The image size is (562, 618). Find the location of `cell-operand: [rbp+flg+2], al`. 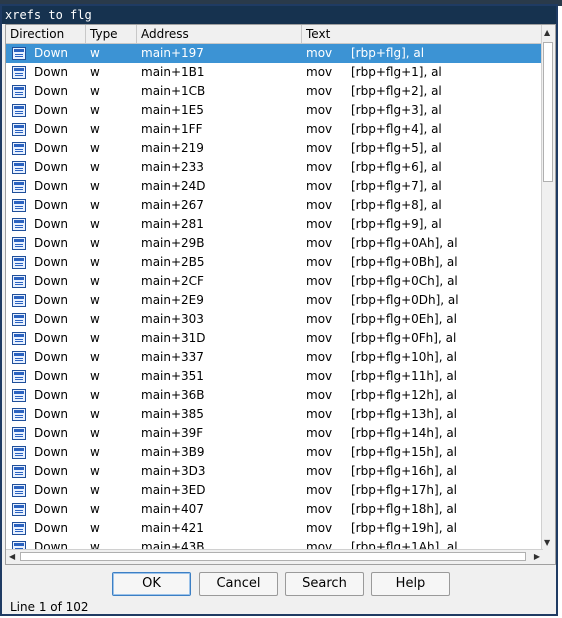

cell-operand: [rbp+flg+2], al is located at coordinates (396, 91).